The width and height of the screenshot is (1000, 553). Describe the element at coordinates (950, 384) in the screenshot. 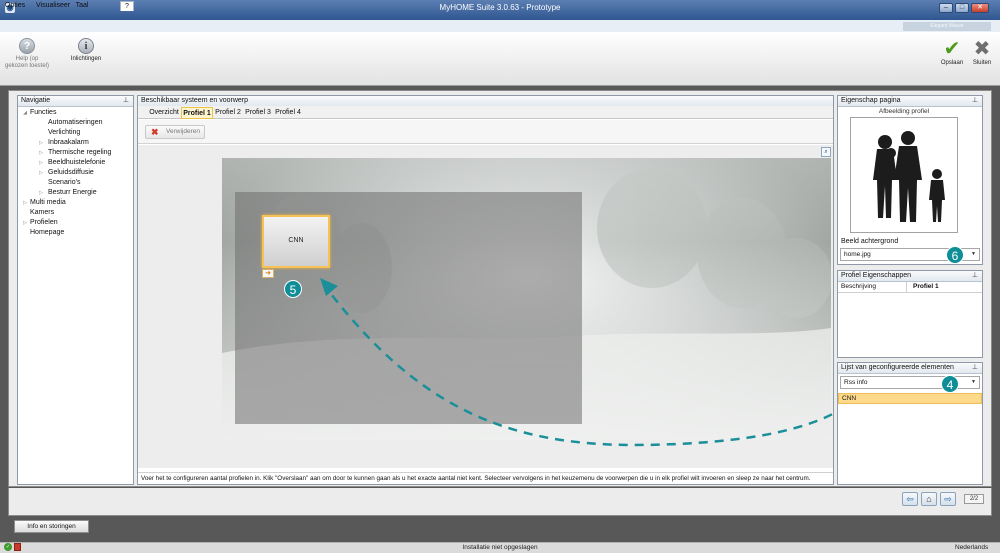

I see `step-badge-4: 4` at that location.